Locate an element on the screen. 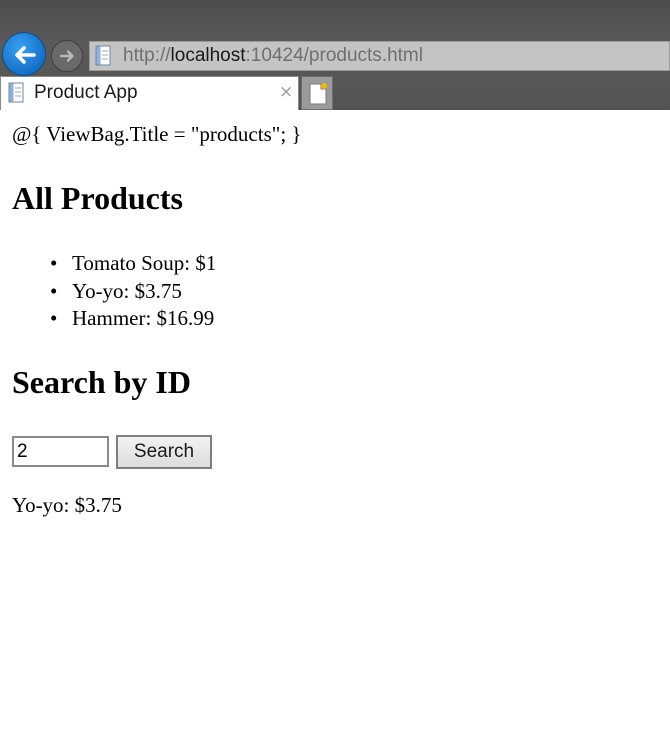 This screenshot has width=670, height=740. new-tab-icon is located at coordinates (318, 94).